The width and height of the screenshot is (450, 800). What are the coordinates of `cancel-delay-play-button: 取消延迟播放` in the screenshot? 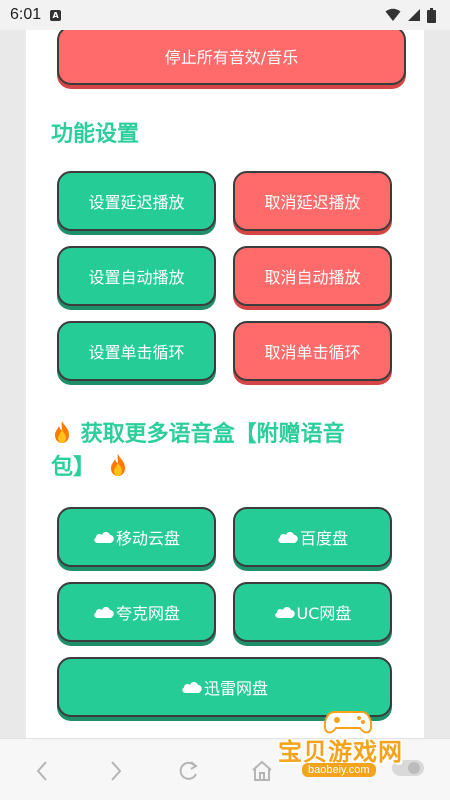 It's located at (312, 201).